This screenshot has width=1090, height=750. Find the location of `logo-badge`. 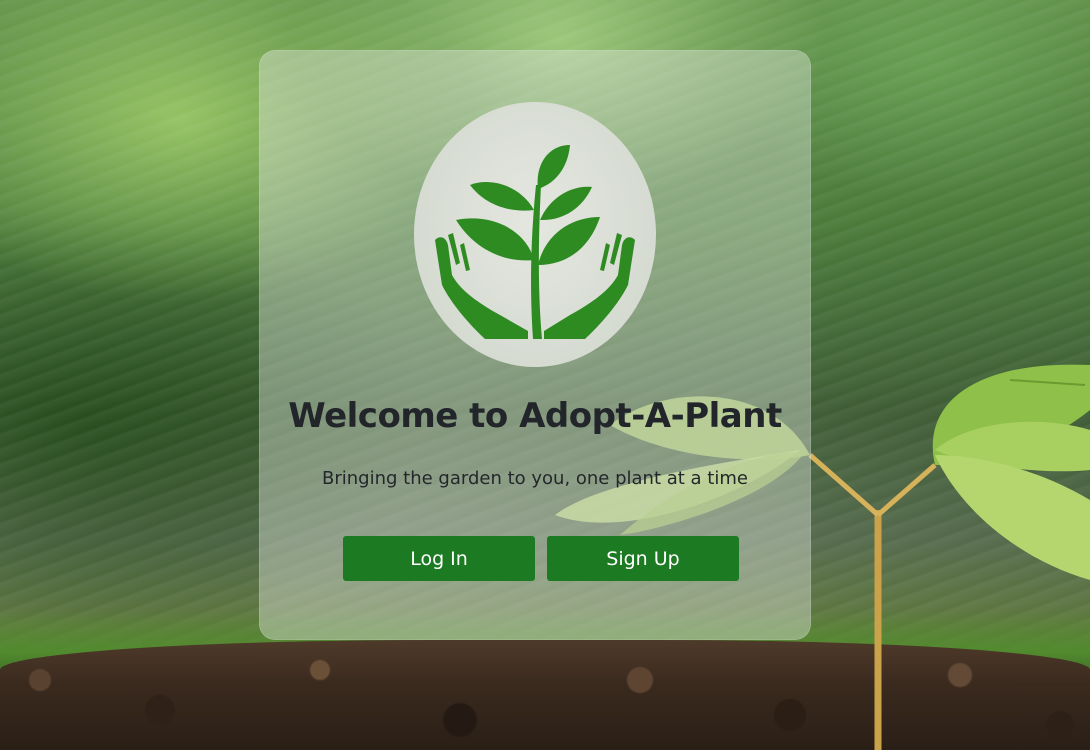

logo-badge is located at coordinates (535, 234).